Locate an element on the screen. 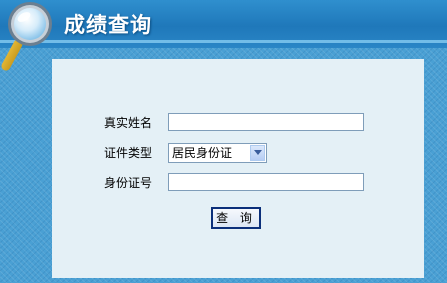 The height and width of the screenshot is (283, 447). query-button: 查 询 is located at coordinates (236, 218).